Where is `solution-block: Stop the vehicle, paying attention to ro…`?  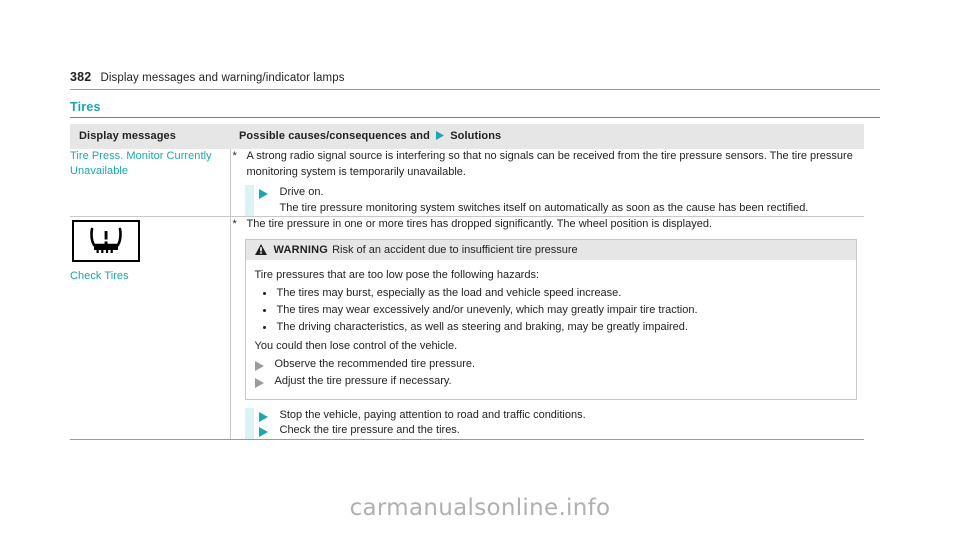
solution-block: Stop the vehicle, paying attention to ro… is located at coordinates (548, 423).